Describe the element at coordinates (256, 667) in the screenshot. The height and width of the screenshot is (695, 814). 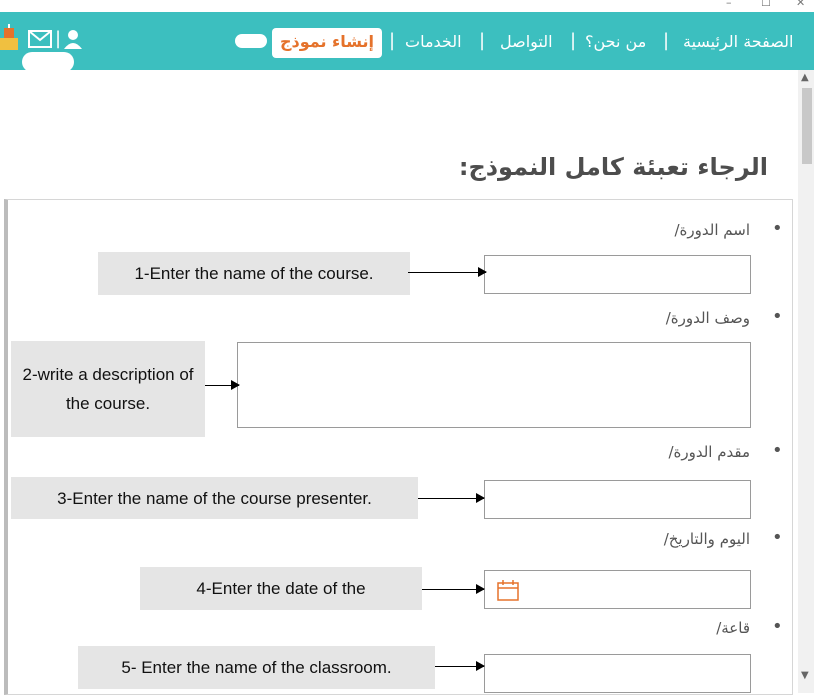
I see `callout-classroom: 5- Enter the name of the classroom.` at that location.